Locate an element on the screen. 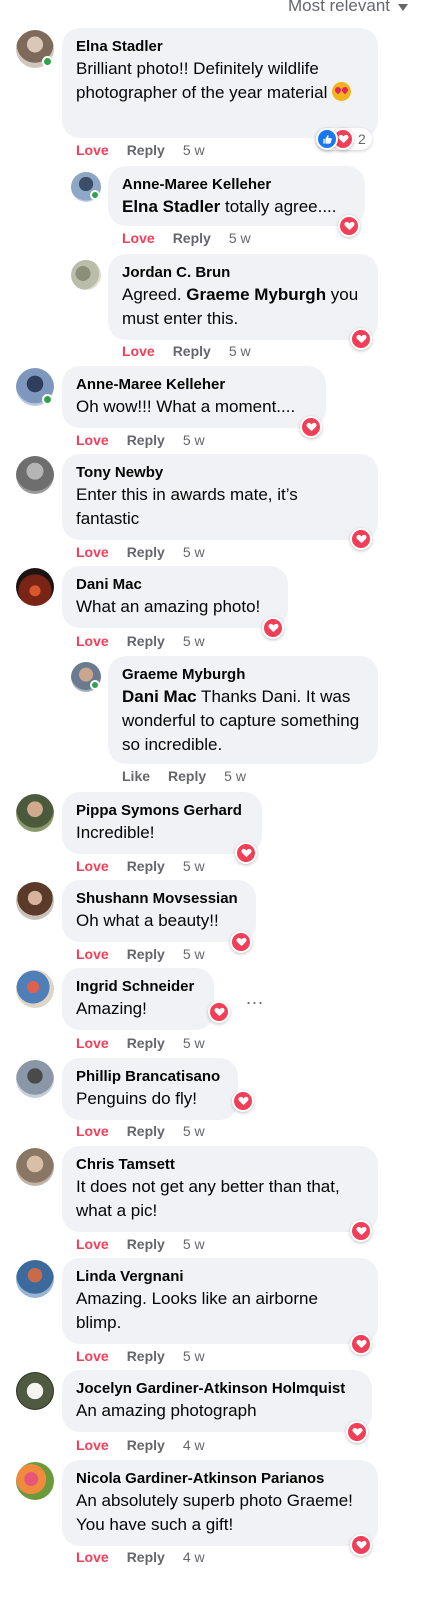  commenter-name: Graeme Myburgh is located at coordinates (243, 675).